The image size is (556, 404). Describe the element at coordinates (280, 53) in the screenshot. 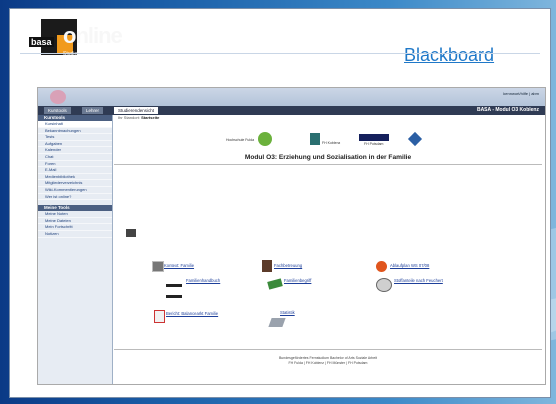

I see `header-divider` at that location.